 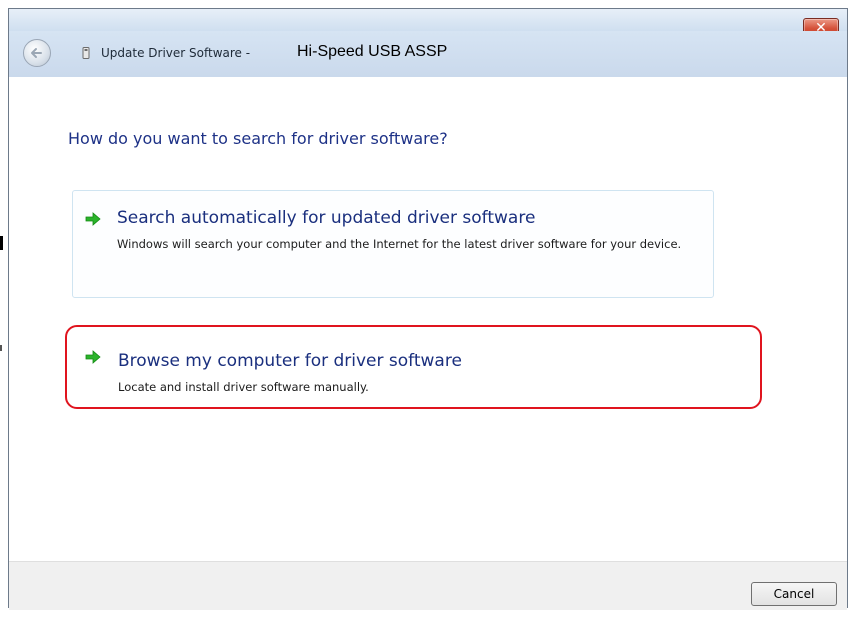 I want to click on back-button, so click(x=37, y=53).